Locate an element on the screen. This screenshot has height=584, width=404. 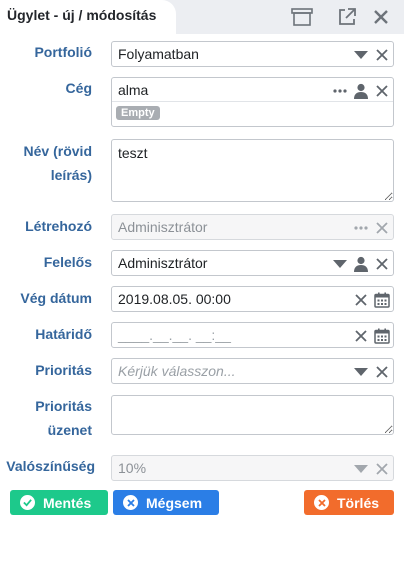
probability-value: 10% is located at coordinates (132, 468).